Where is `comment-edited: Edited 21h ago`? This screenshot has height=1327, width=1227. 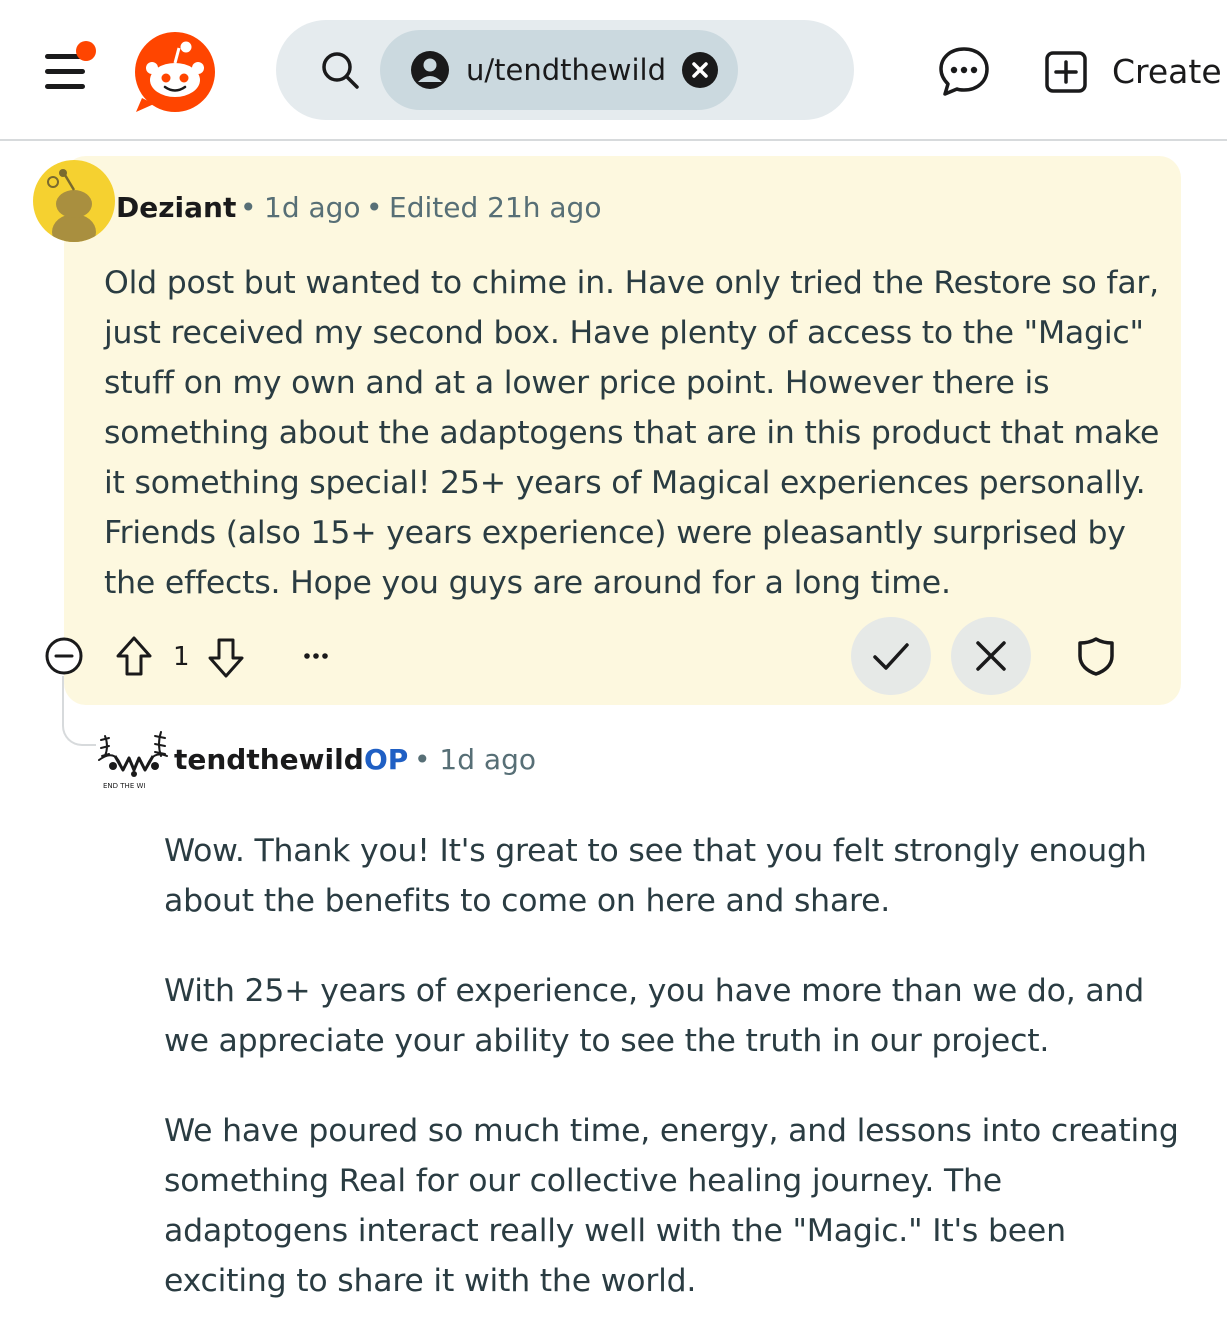 comment-edited: Edited 21h ago is located at coordinates (495, 207).